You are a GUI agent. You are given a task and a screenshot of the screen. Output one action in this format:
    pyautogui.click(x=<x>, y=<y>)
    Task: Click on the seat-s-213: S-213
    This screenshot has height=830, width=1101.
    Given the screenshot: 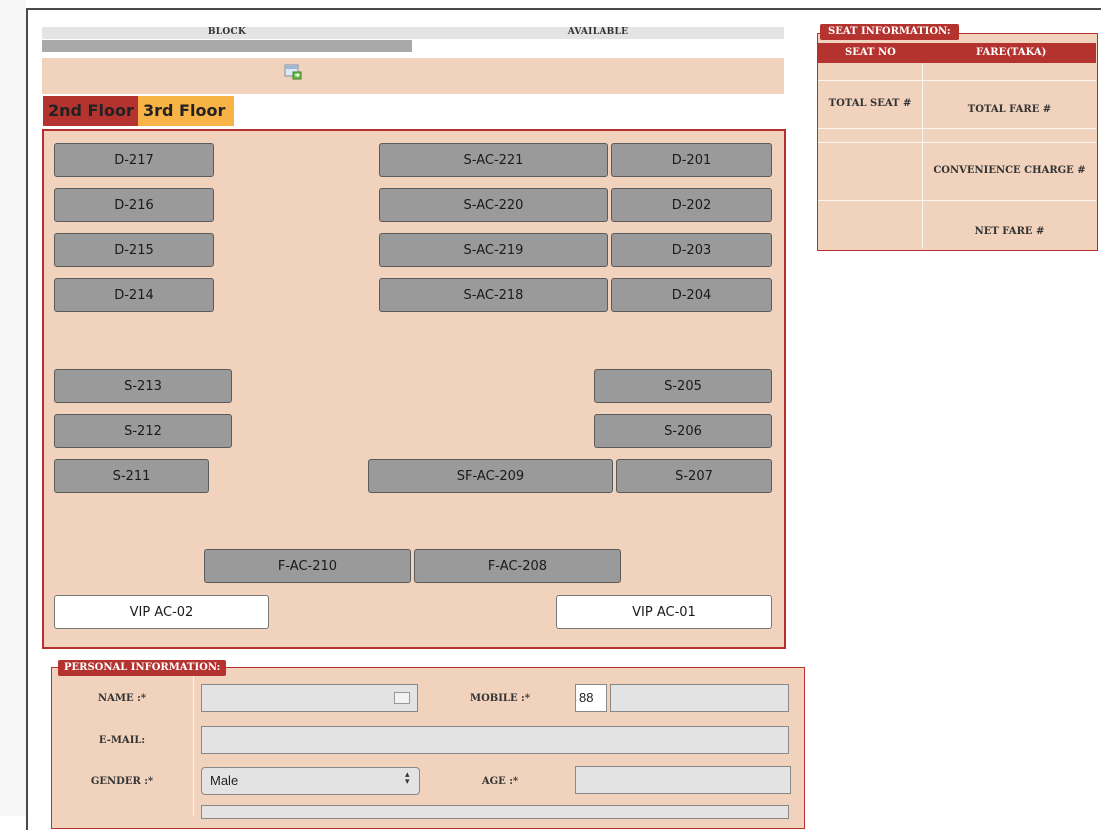 What is the action you would take?
    pyautogui.click(x=143, y=386)
    